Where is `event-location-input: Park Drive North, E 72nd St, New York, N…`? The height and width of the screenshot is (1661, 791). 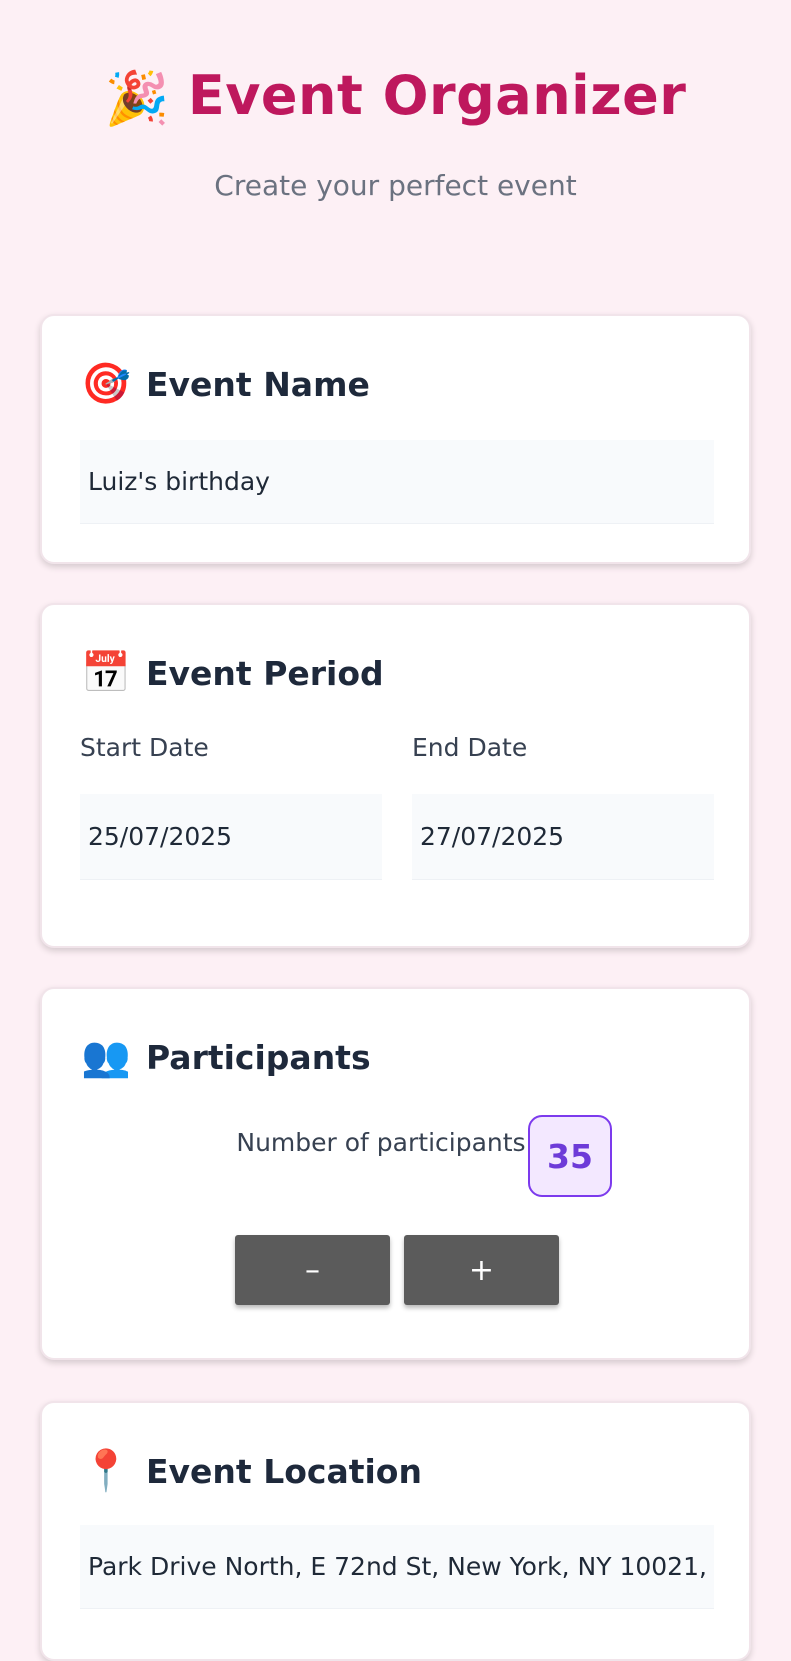 event-location-input: Park Drive North, E 72nd St, New York, N… is located at coordinates (397, 1567).